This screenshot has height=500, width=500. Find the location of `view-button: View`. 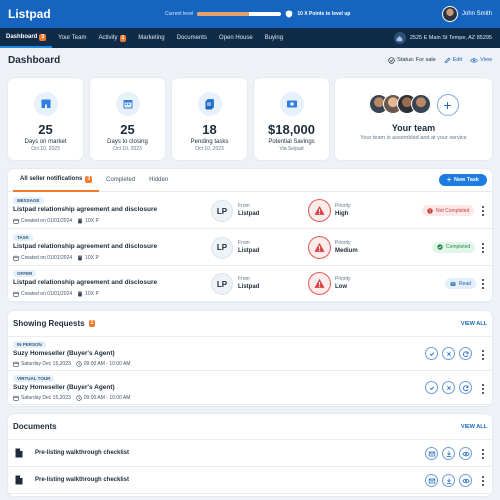

view-button: View is located at coordinates (481, 60).